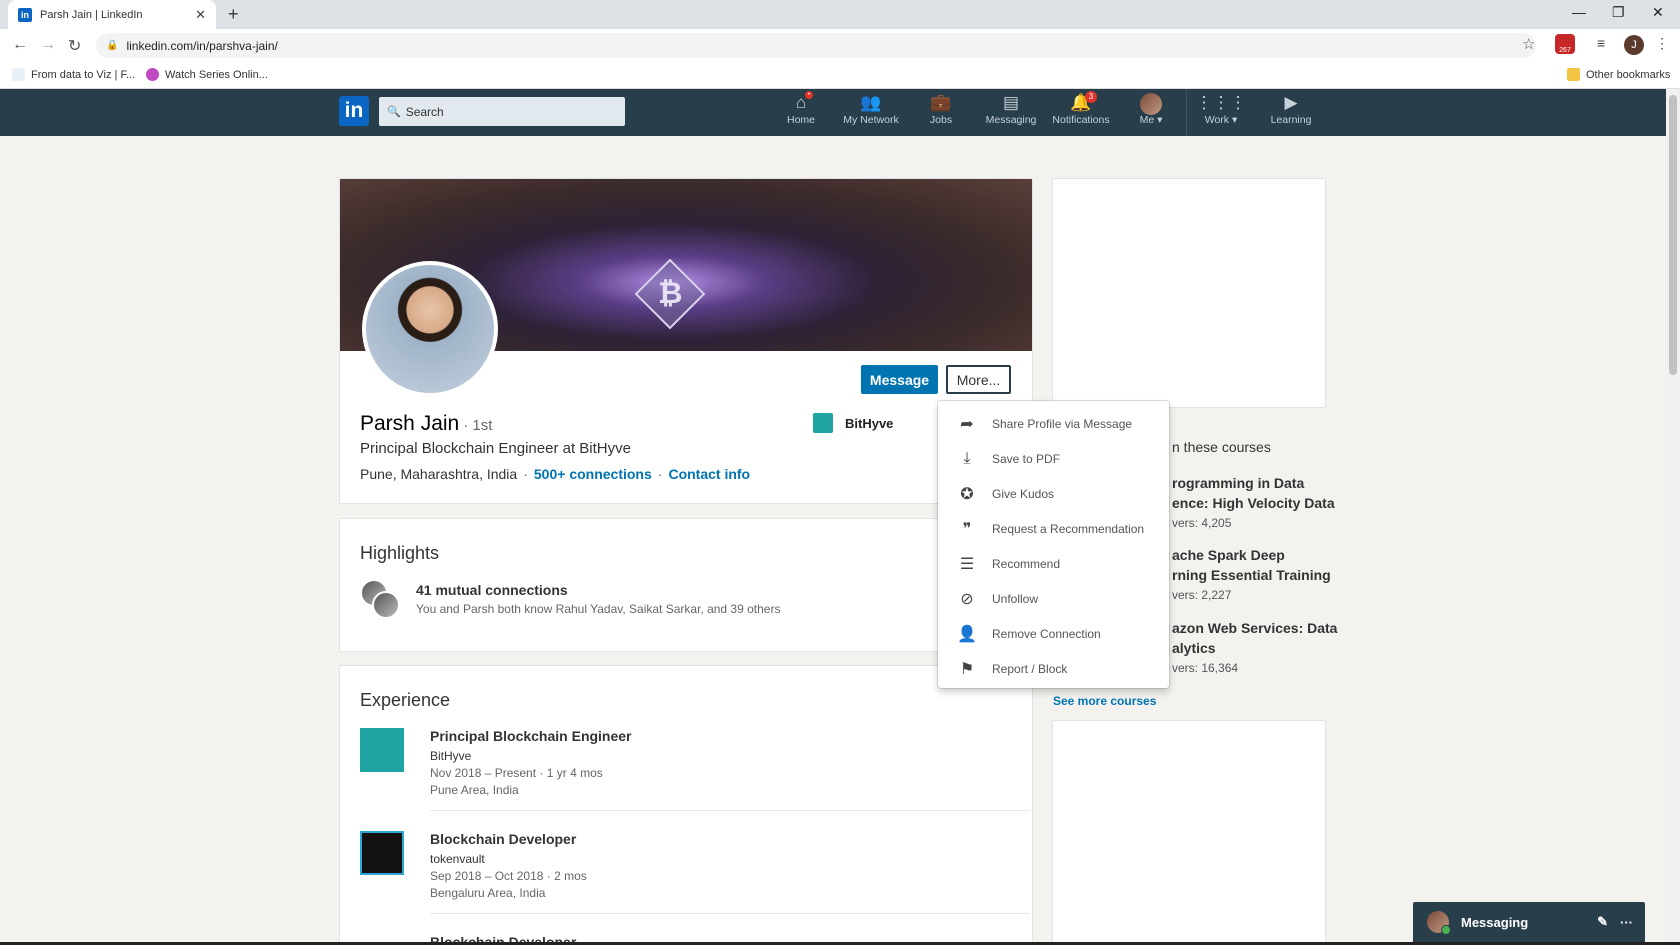 The image size is (1680, 945). Describe the element at coordinates (200, 15) in the screenshot. I see `tab-close-icon: ✕` at that location.